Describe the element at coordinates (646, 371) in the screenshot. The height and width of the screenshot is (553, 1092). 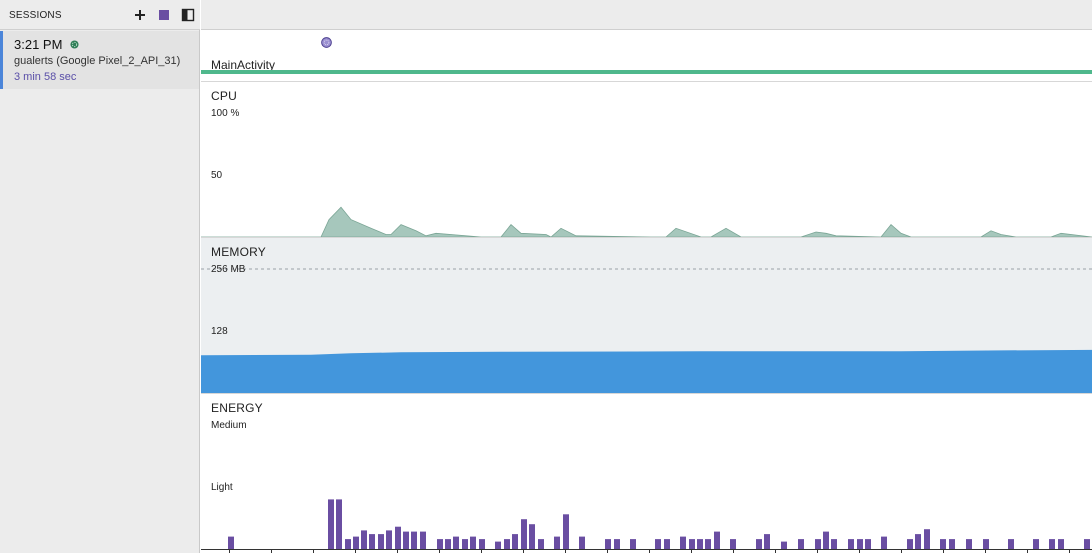
I see `memory-usage-area` at that location.